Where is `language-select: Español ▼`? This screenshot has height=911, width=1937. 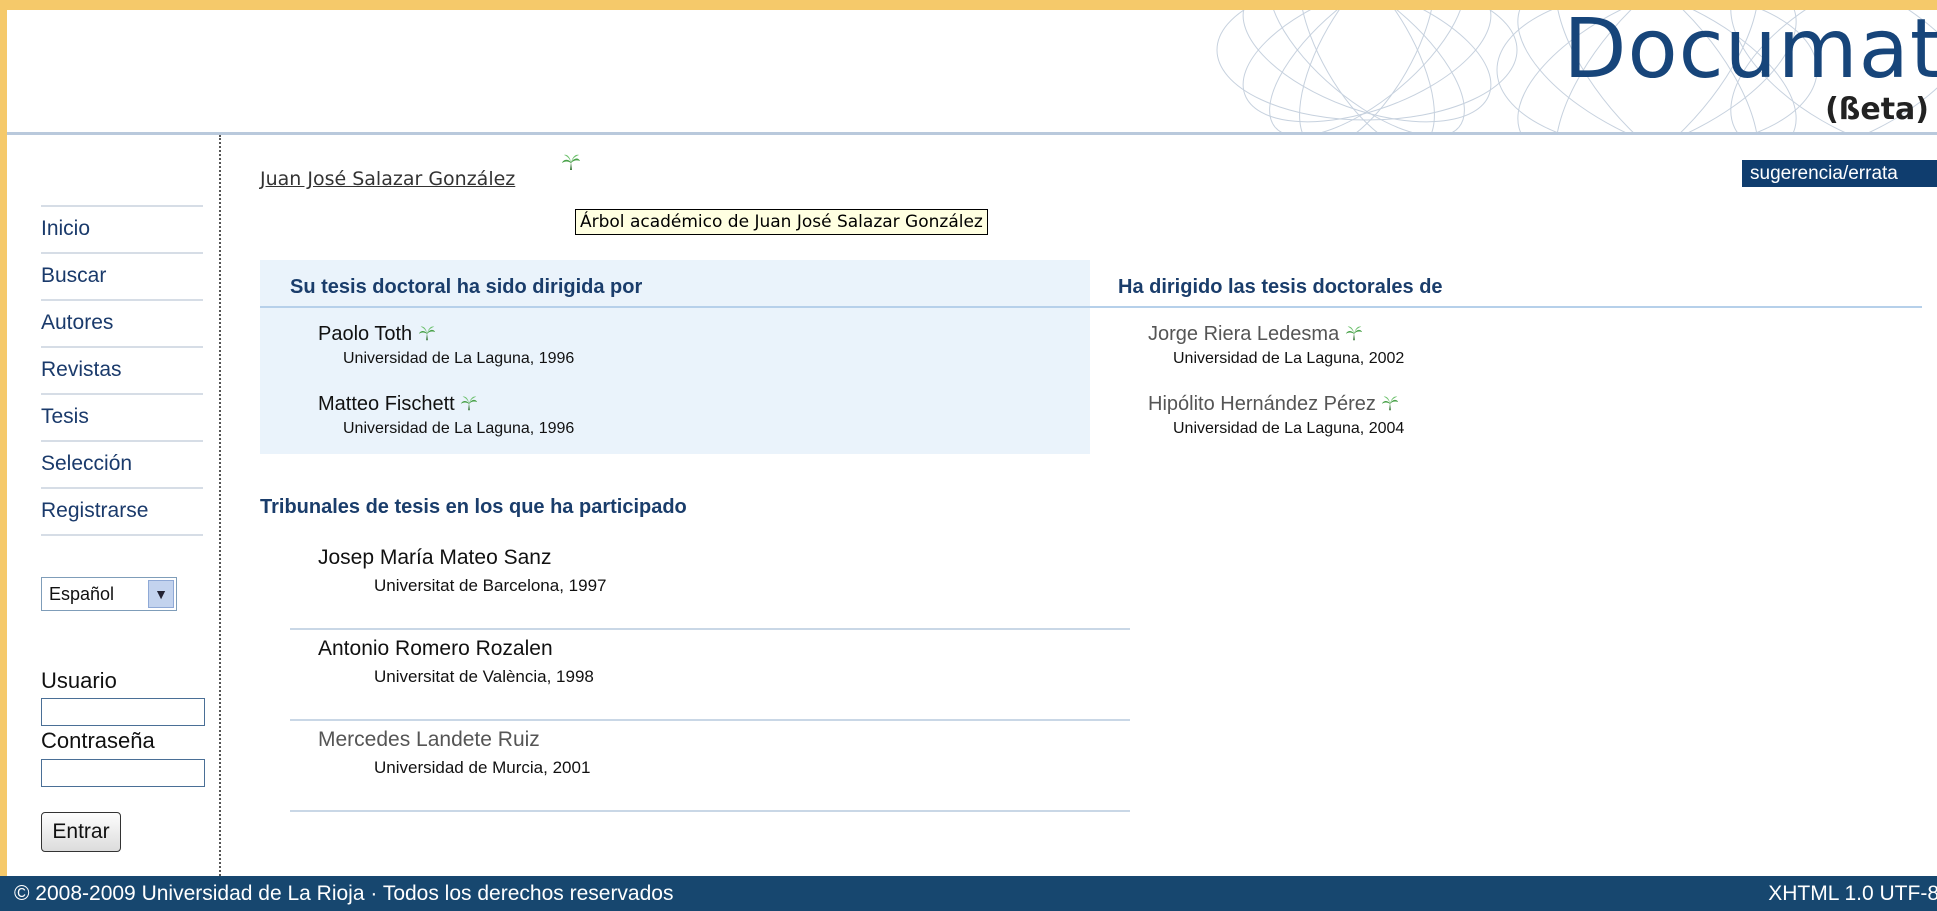 language-select: Español ▼ is located at coordinates (109, 594).